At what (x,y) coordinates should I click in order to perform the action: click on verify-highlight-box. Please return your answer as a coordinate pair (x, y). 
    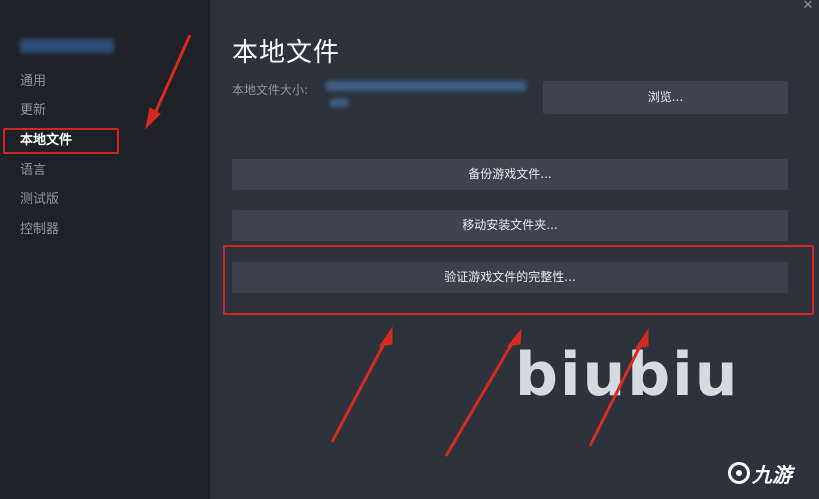
    Looking at the image, I should click on (518, 280).